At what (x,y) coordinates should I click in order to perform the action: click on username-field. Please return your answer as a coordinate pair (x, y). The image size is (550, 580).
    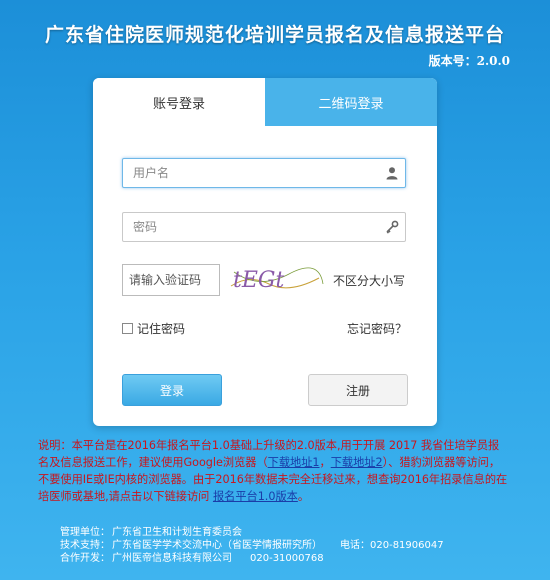
    Looking at the image, I should click on (264, 173).